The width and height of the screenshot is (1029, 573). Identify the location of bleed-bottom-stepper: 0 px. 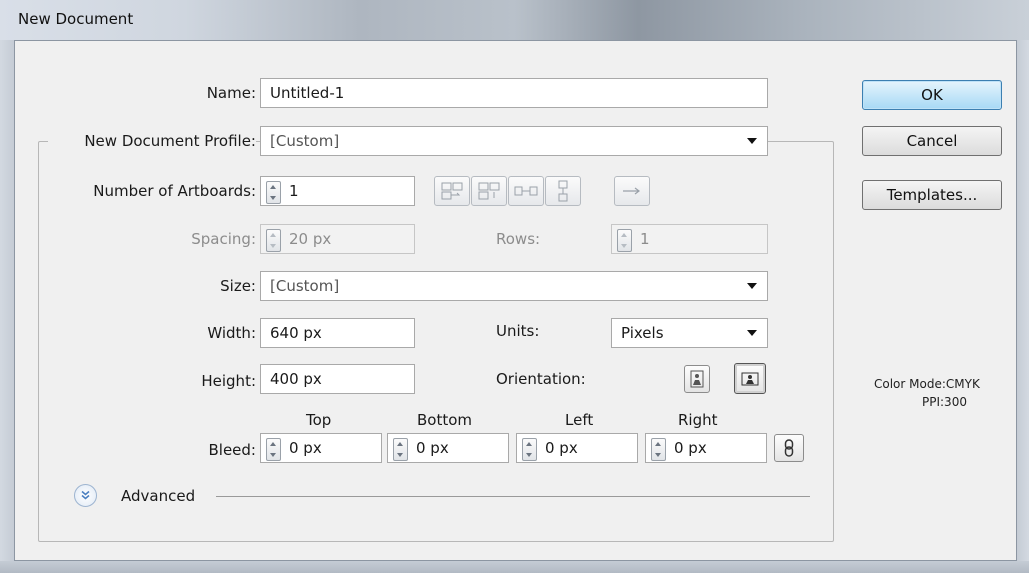
(448, 448).